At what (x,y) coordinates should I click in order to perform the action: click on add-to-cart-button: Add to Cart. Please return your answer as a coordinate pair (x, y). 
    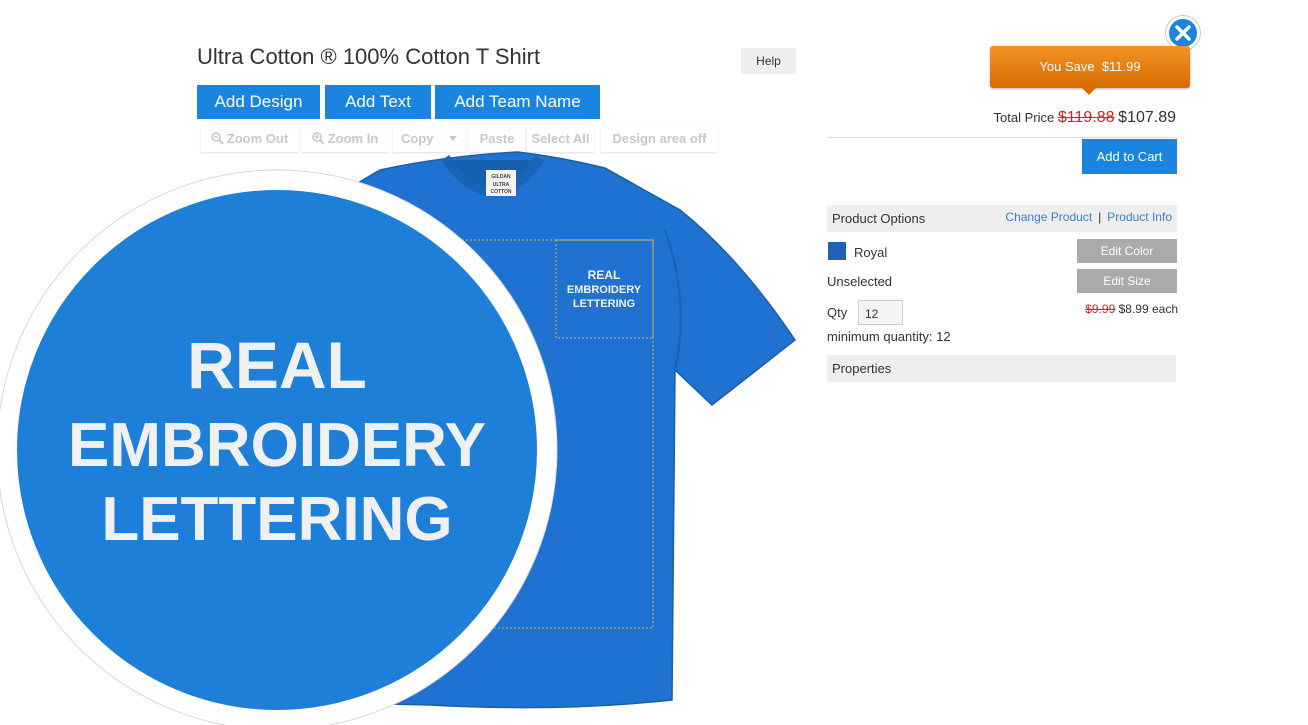
    Looking at the image, I should click on (1129, 156).